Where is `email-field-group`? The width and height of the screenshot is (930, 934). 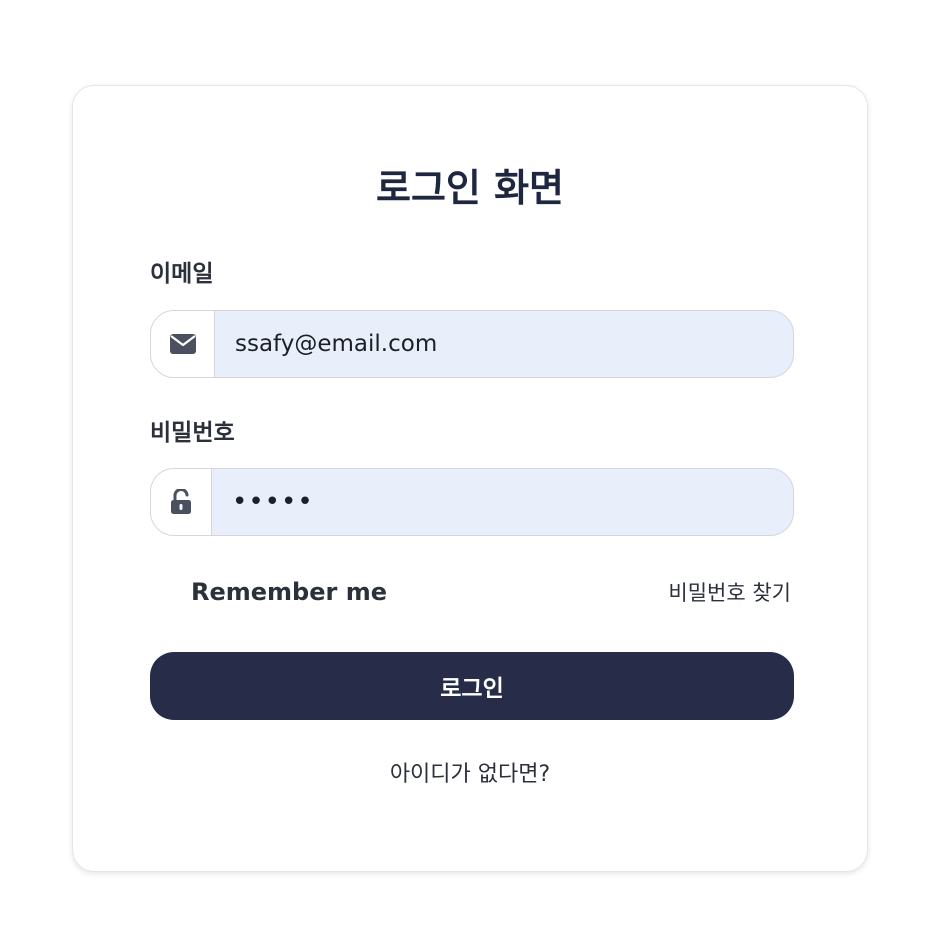
email-field-group is located at coordinates (472, 344).